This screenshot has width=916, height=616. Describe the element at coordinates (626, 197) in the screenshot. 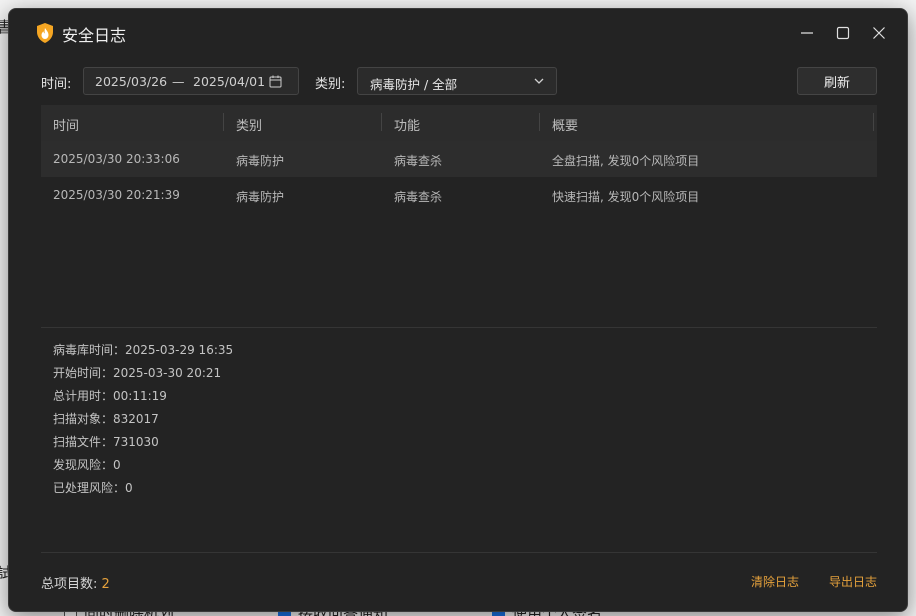

I see `cell-summary: 快速扫描, 发现0个风险项目` at that location.